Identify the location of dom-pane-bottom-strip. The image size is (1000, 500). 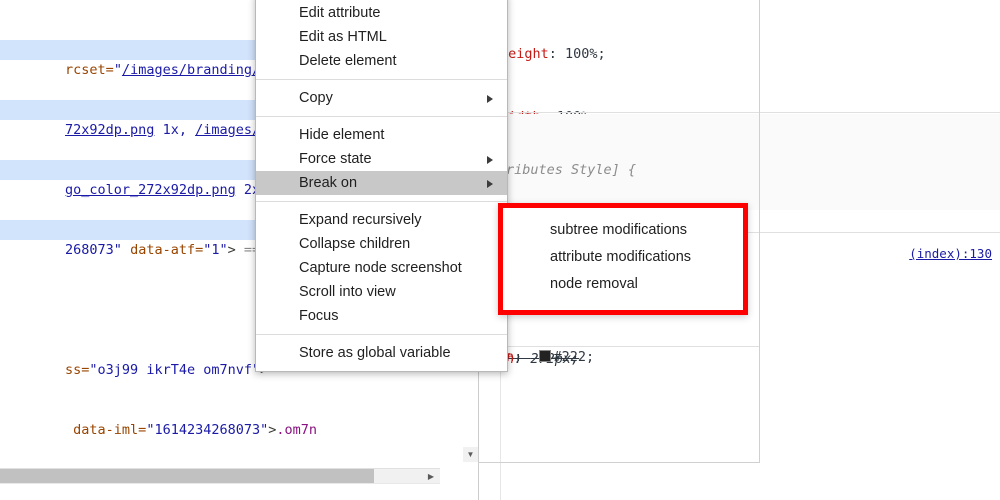
(220, 491).